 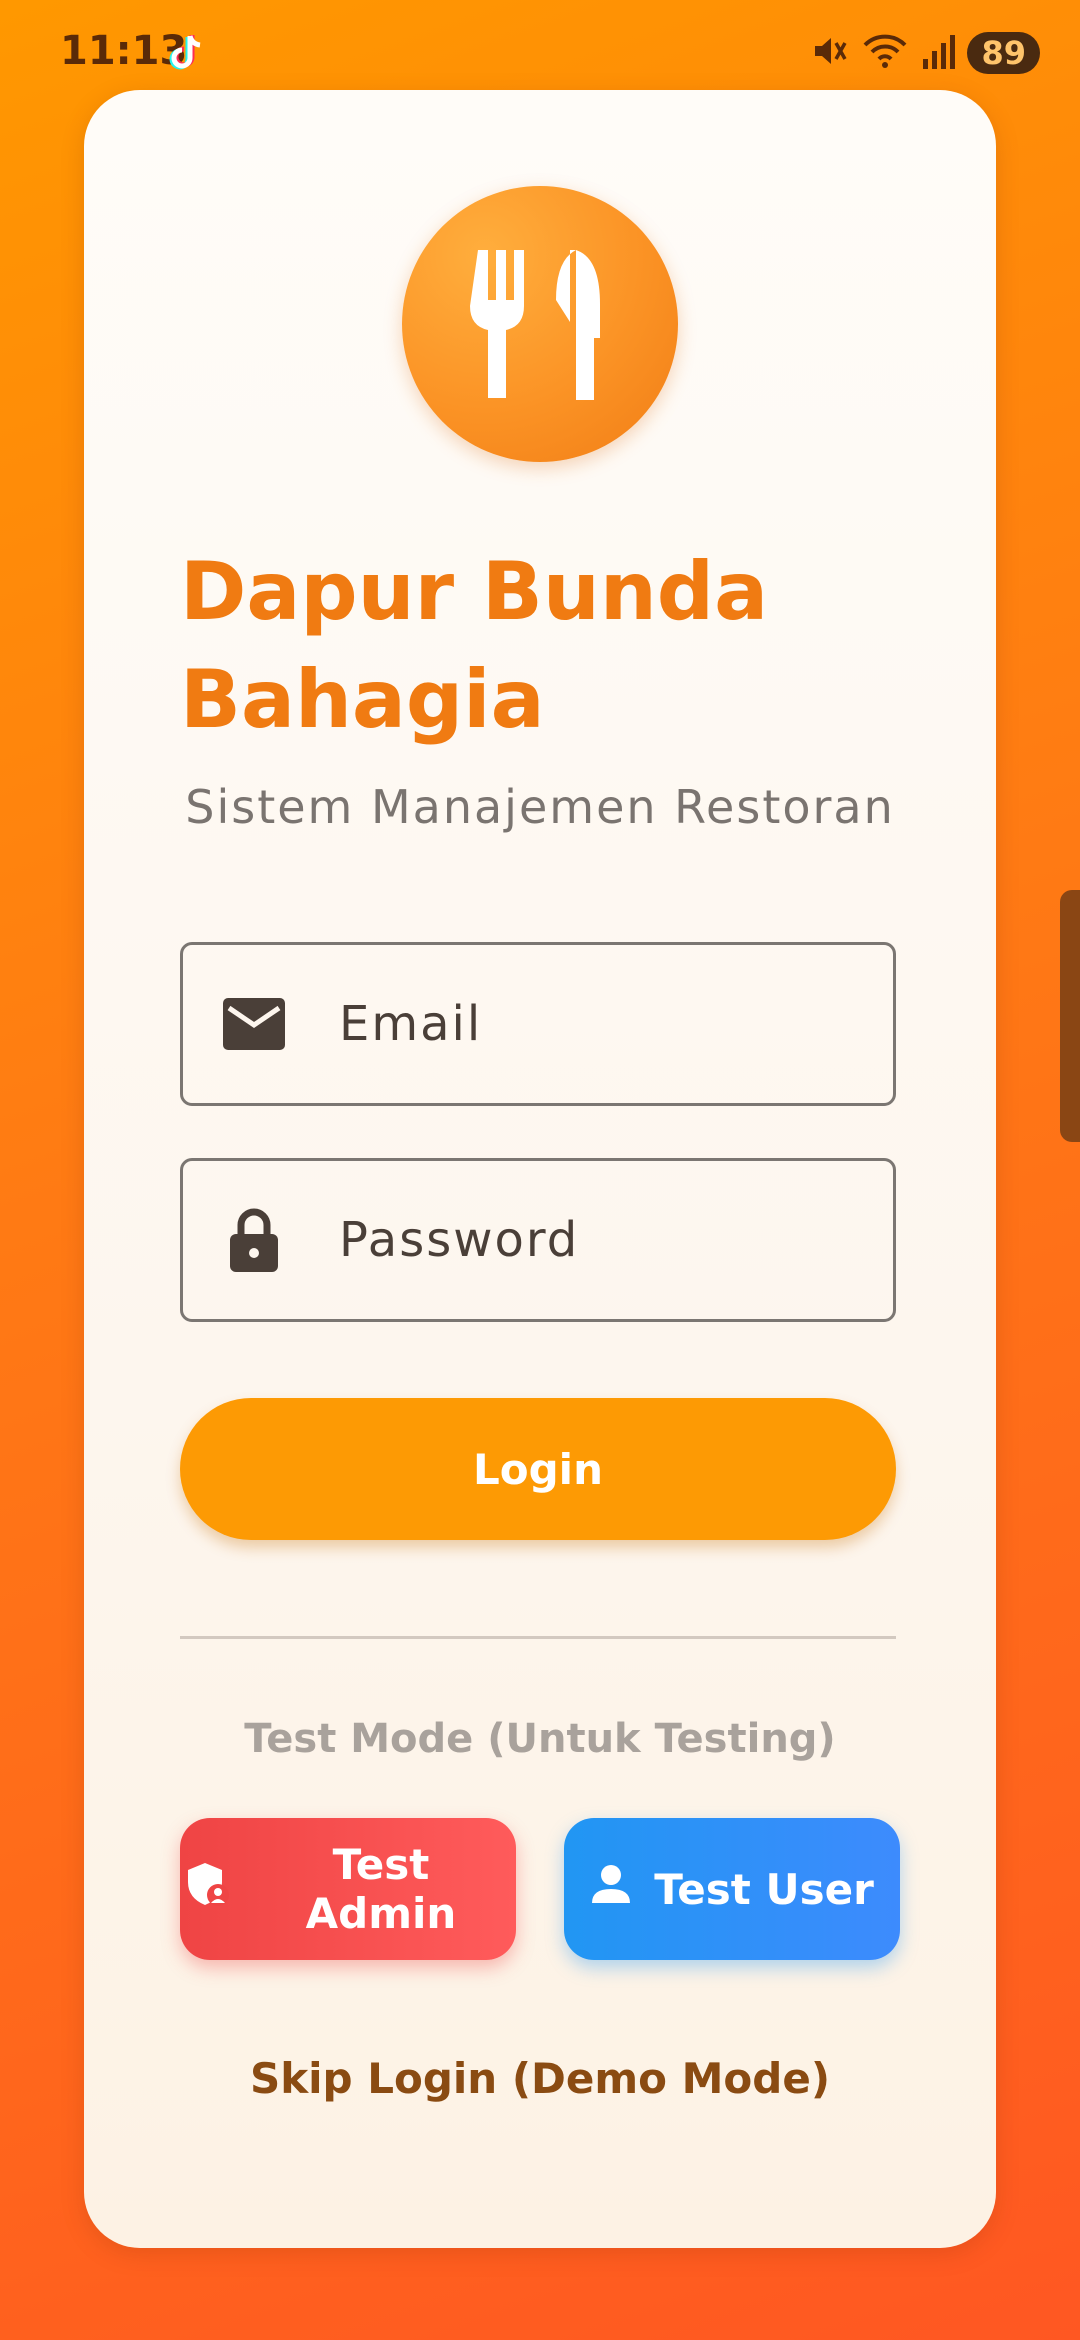 What do you see at coordinates (254, 1024) in the screenshot?
I see `email-icon` at bounding box center [254, 1024].